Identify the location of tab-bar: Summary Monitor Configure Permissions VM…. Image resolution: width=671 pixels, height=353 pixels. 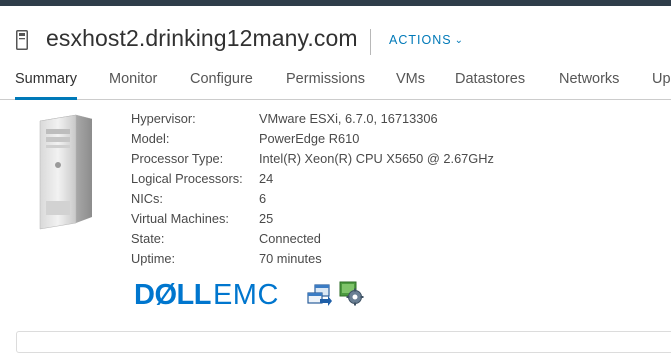
(335, 81).